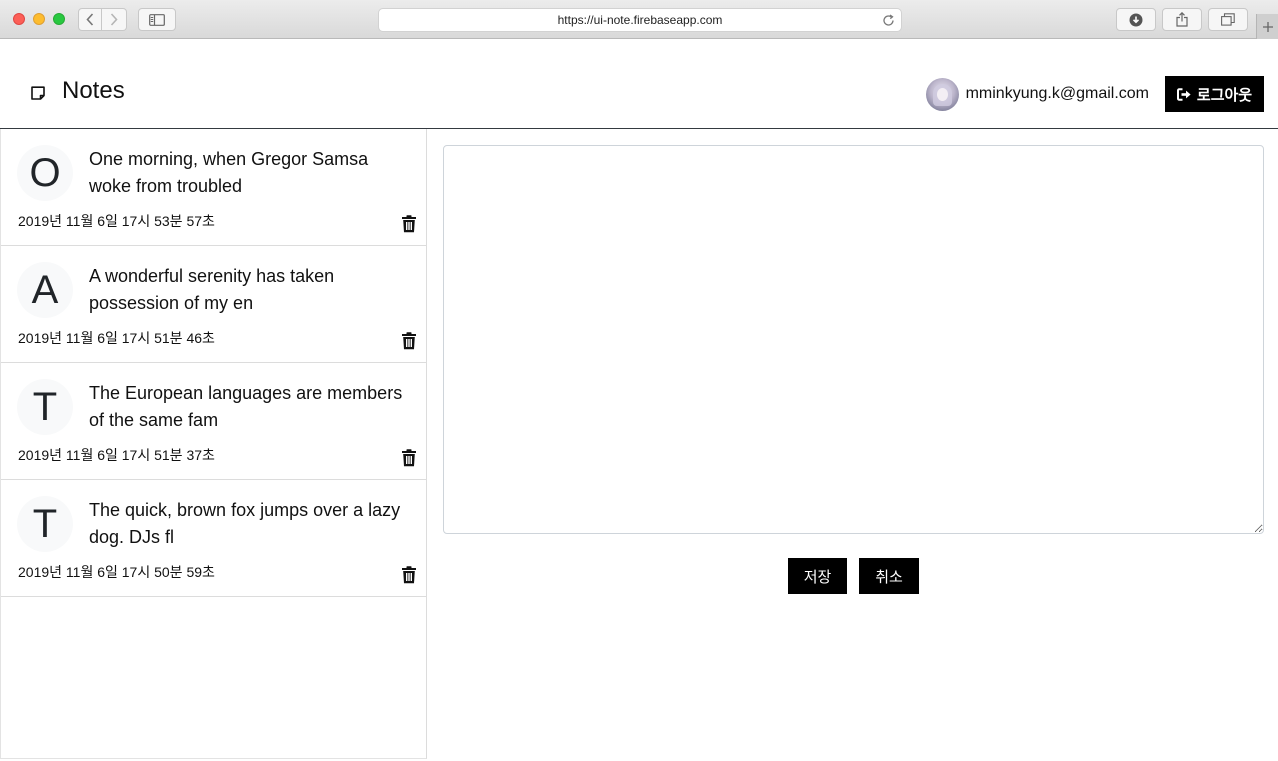 Image resolution: width=1278 pixels, height=761 pixels. I want to click on plus-icon, so click(1267, 26).